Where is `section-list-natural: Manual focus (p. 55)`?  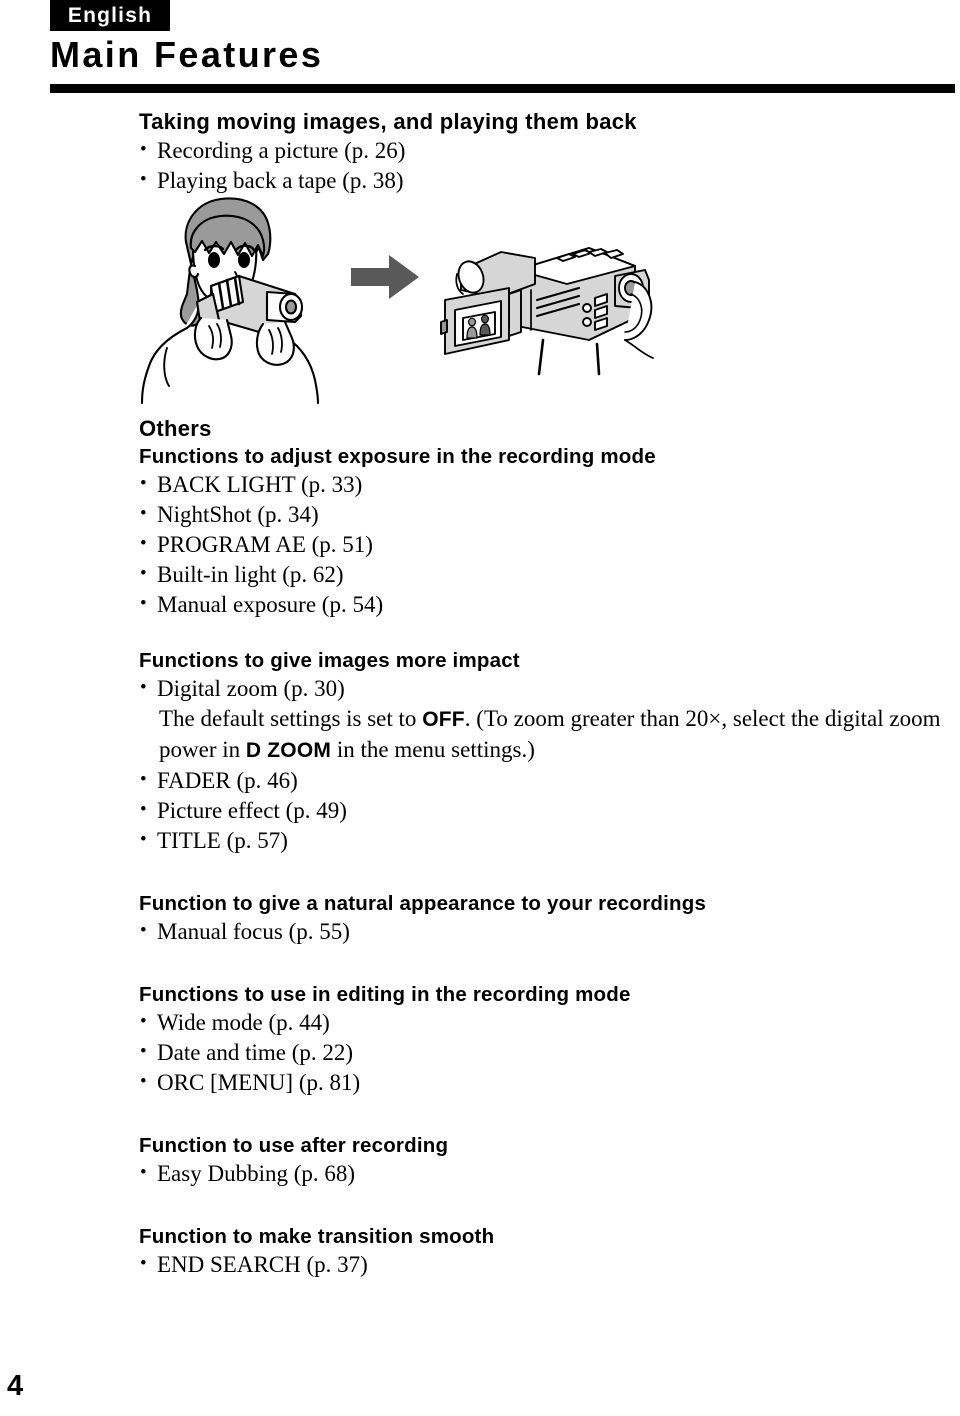 section-list-natural: Manual focus (p. 55) is located at coordinates (546, 931).